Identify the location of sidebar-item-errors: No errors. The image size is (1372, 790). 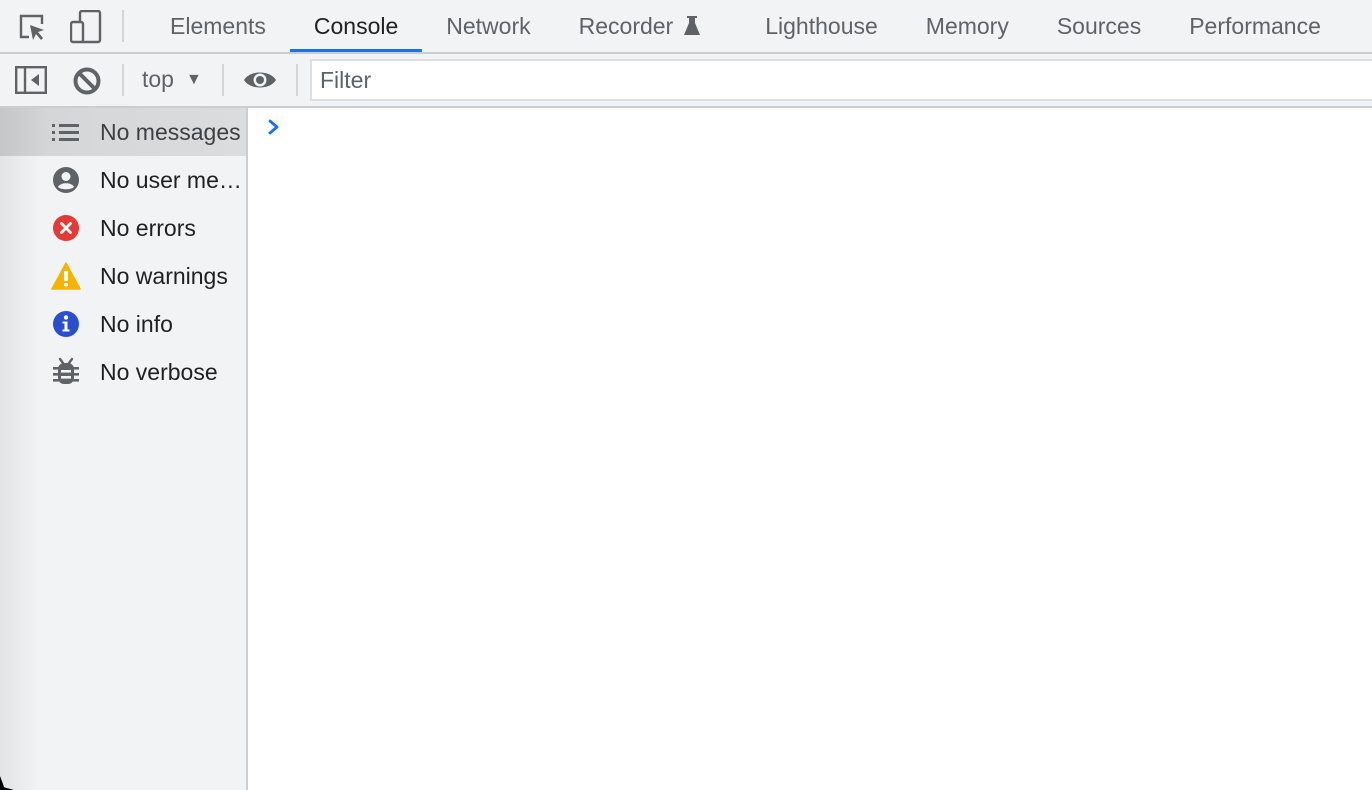
(123, 228).